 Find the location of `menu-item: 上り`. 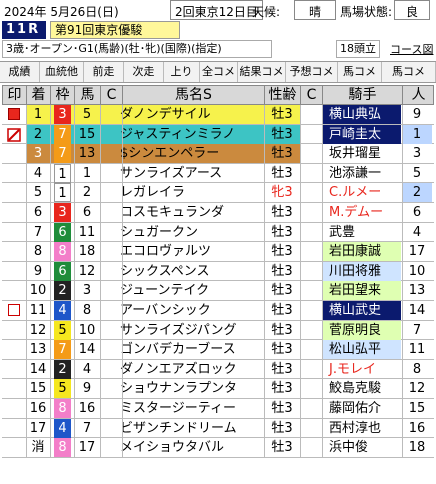

menu-item: 上り is located at coordinates (182, 72).